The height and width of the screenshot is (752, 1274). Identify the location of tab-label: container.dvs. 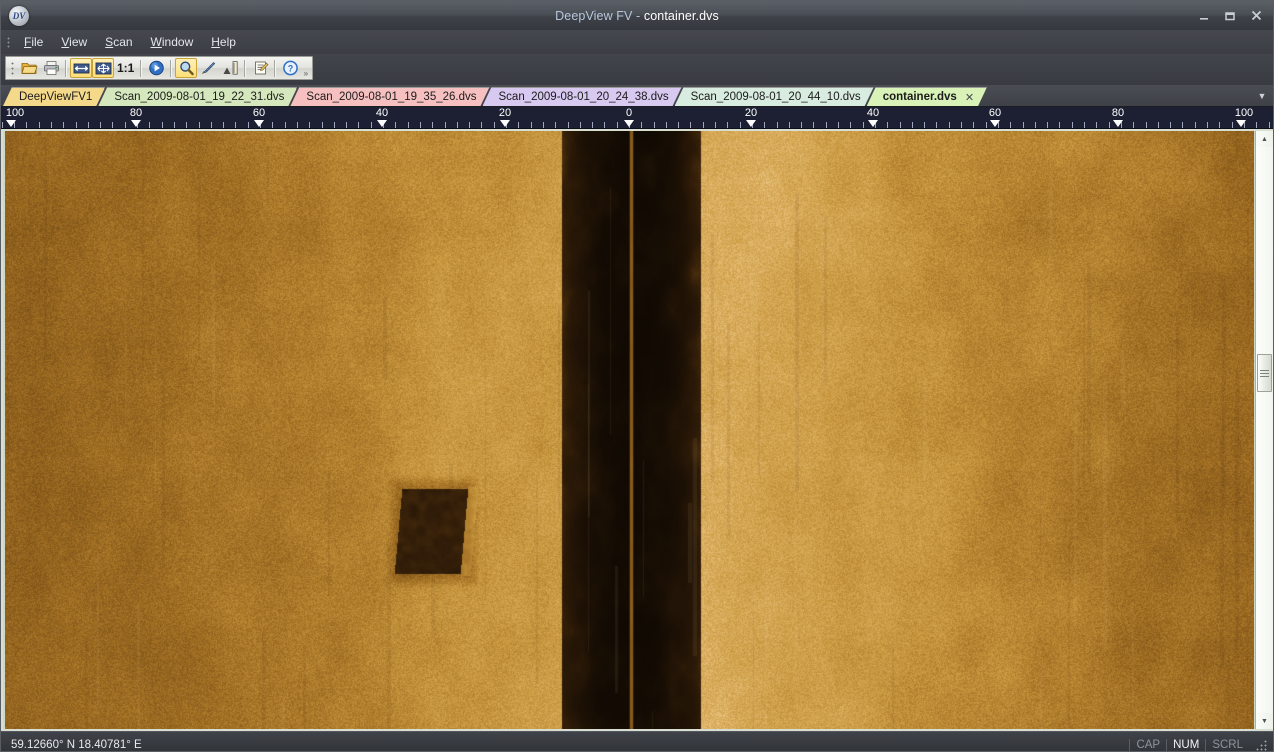
(919, 97).